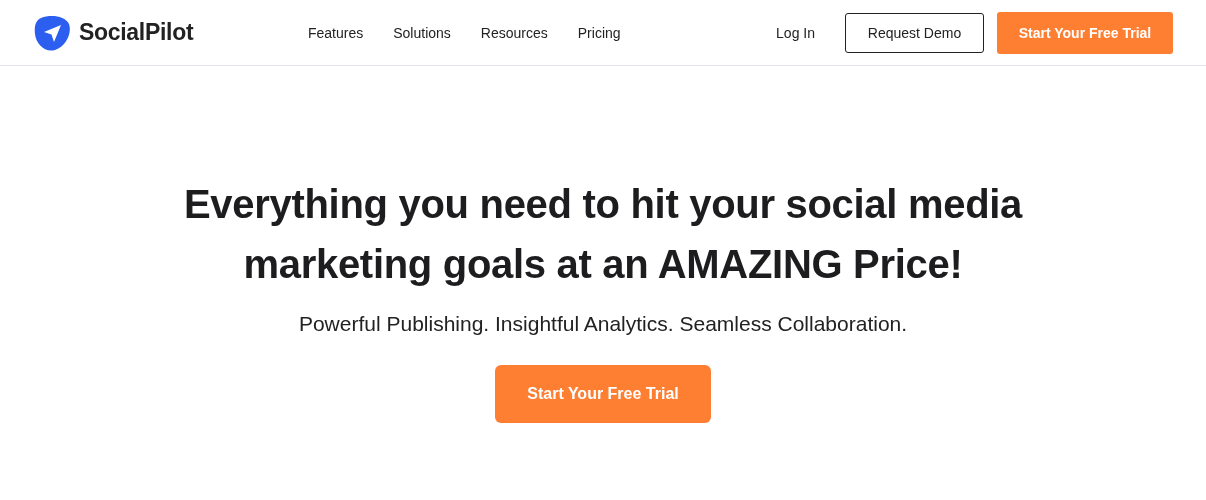 This screenshot has width=1206, height=500. I want to click on hero-heading: marketing goals at an AMAZING Price!, so click(603, 264).